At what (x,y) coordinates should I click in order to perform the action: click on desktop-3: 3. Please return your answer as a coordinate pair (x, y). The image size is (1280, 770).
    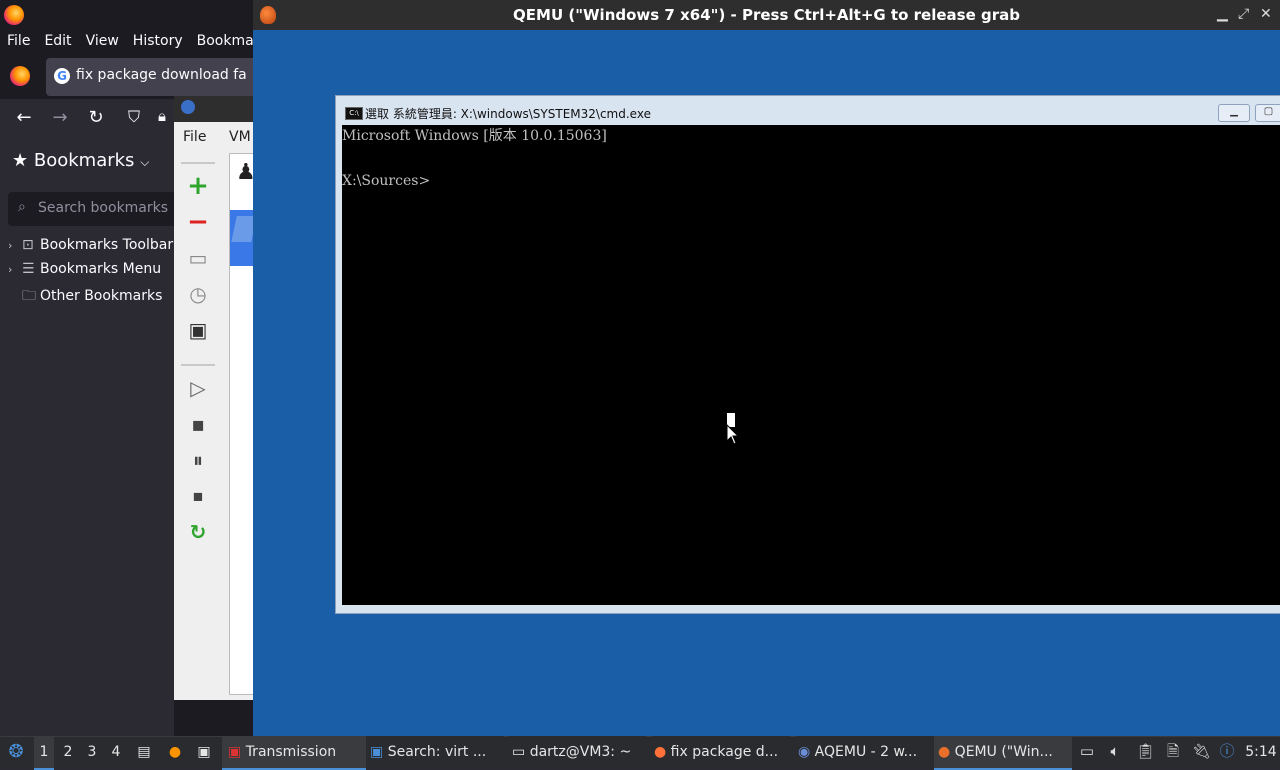
    Looking at the image, I should click on (92, 752).